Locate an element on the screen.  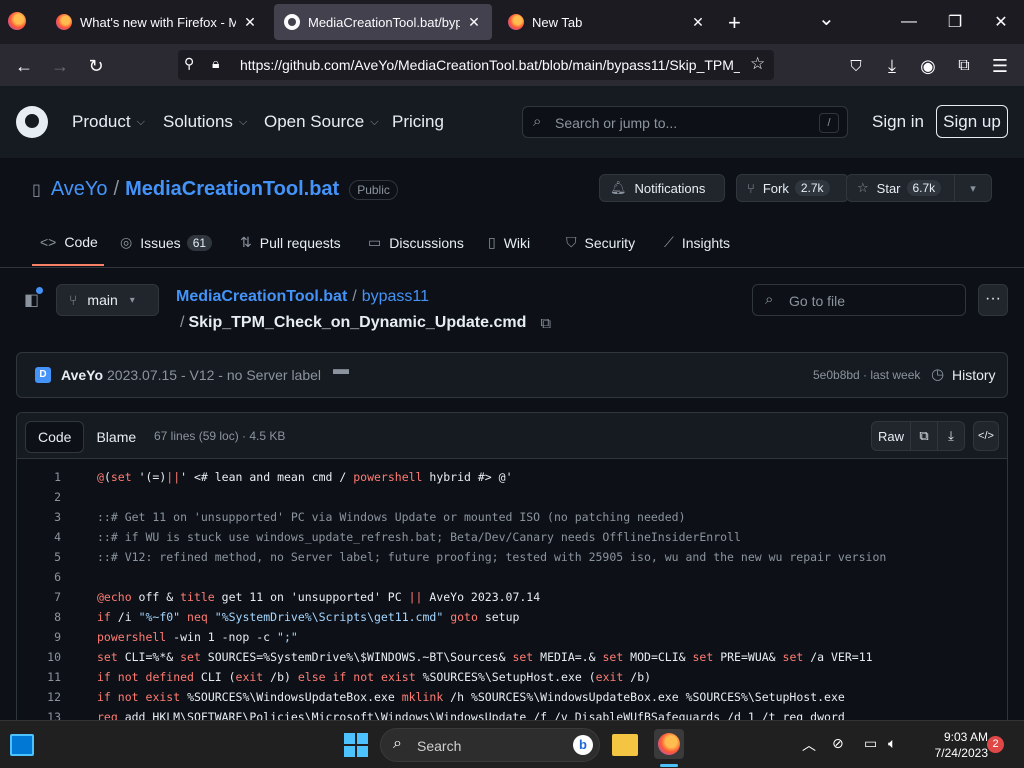
downloads-icon: ⤓ is located at coordinates (892, 66).